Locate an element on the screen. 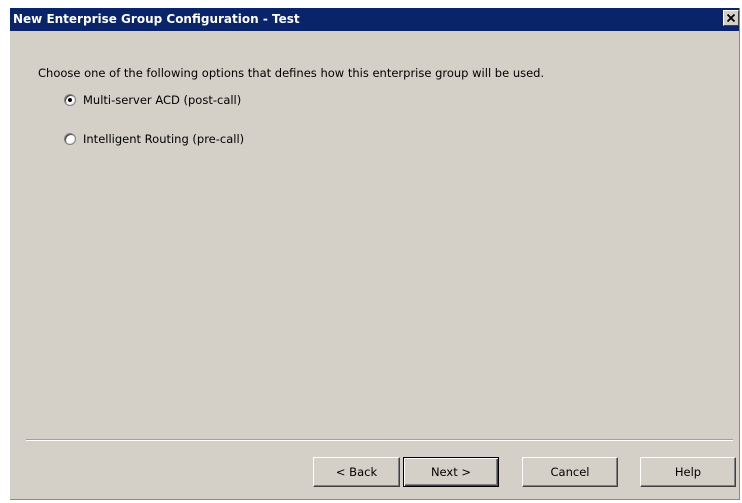 The image size is (742, 503). option-intelligent-routing: Intelligent Routing (pre-call) is located at coordinates (154, 139).